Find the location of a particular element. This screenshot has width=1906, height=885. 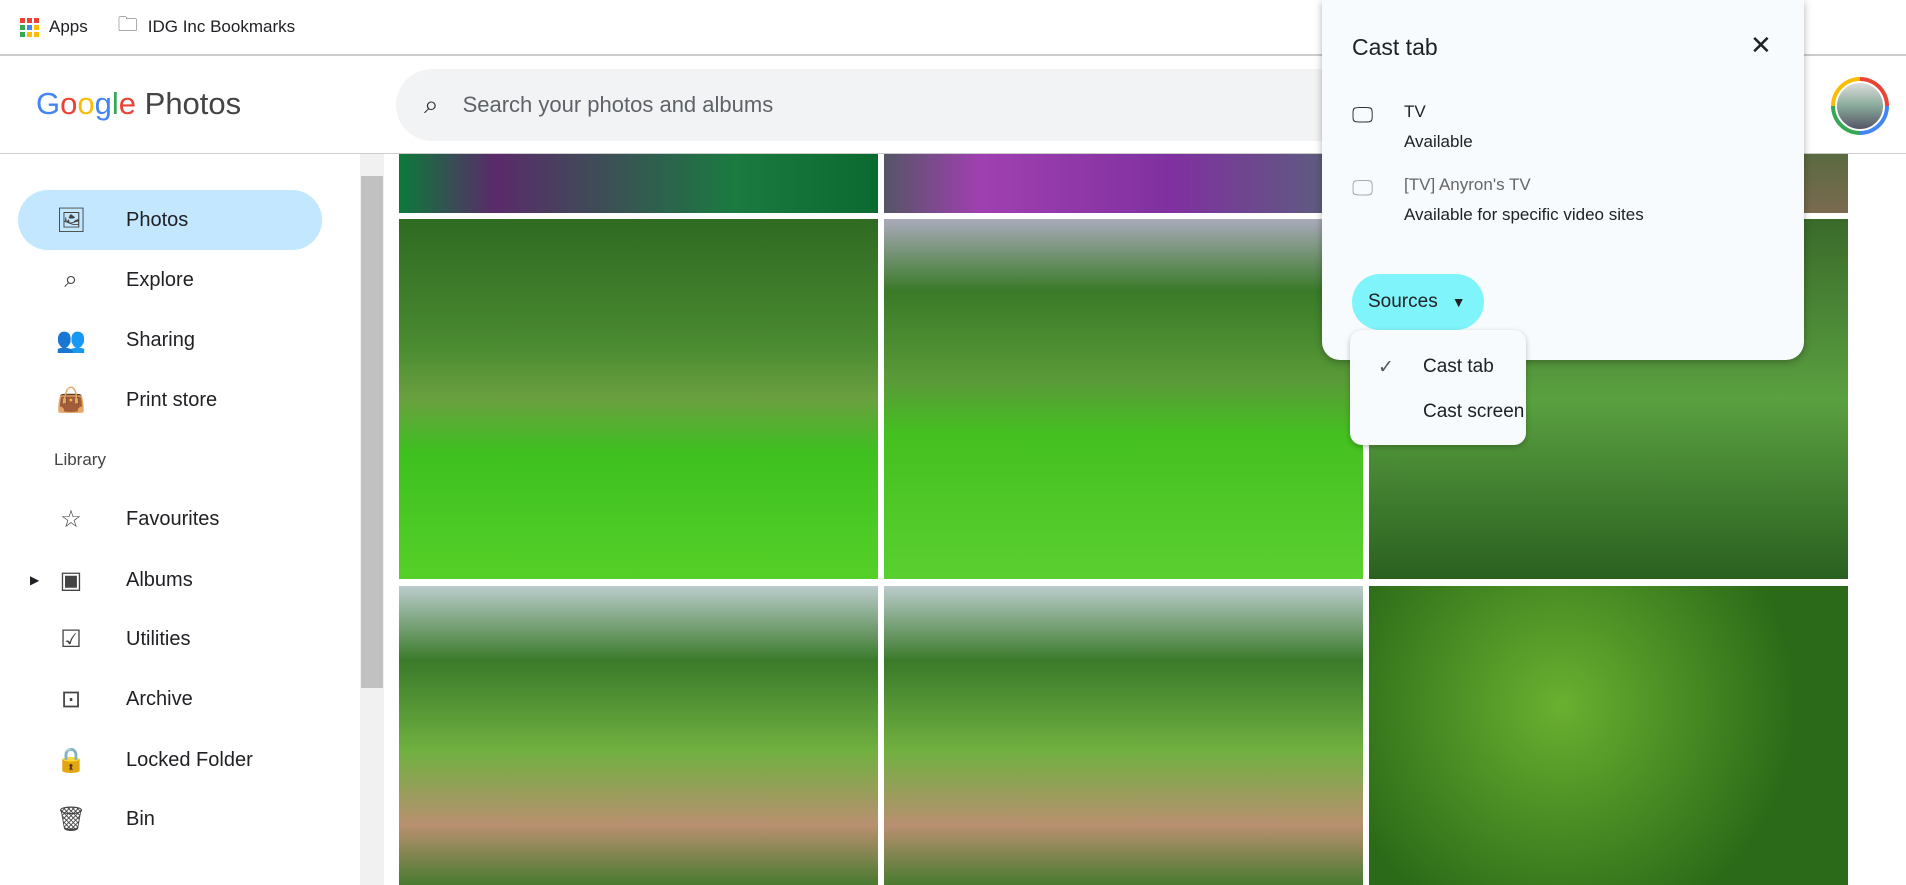

sidebar-item-utilities: ☑ Utilities is located at coordinates (170, 639).